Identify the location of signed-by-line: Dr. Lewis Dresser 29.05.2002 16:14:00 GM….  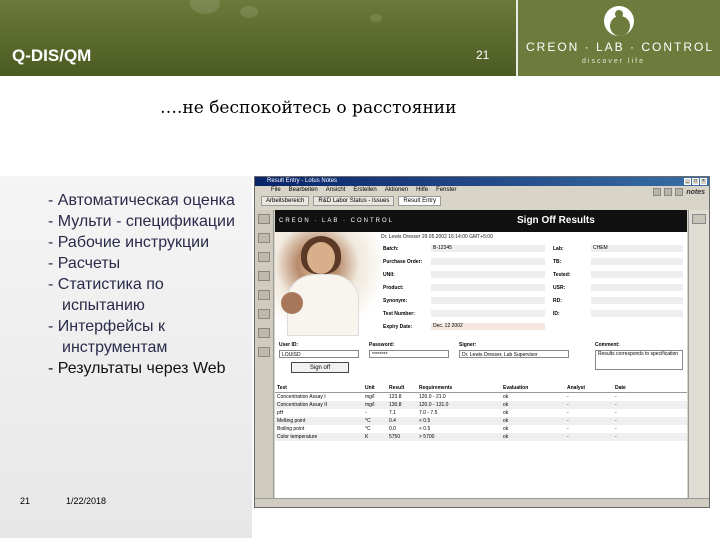
(437, 237).